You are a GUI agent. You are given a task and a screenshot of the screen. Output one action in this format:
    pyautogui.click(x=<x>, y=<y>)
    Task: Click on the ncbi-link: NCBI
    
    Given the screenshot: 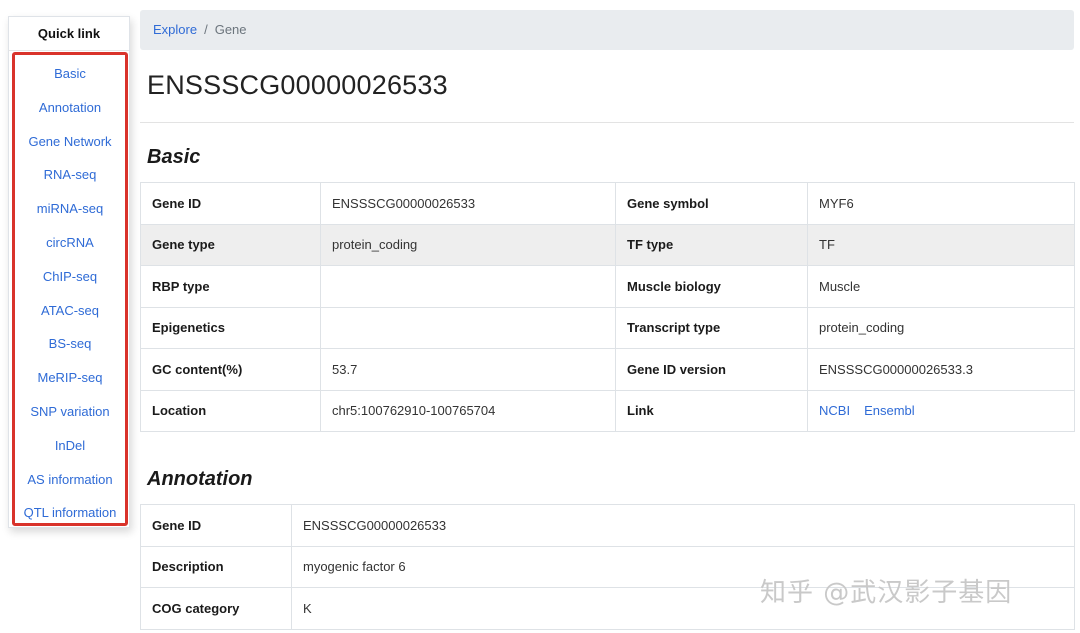 What is the action you would take?
    pyautogui.click(x=834, y=410)
    